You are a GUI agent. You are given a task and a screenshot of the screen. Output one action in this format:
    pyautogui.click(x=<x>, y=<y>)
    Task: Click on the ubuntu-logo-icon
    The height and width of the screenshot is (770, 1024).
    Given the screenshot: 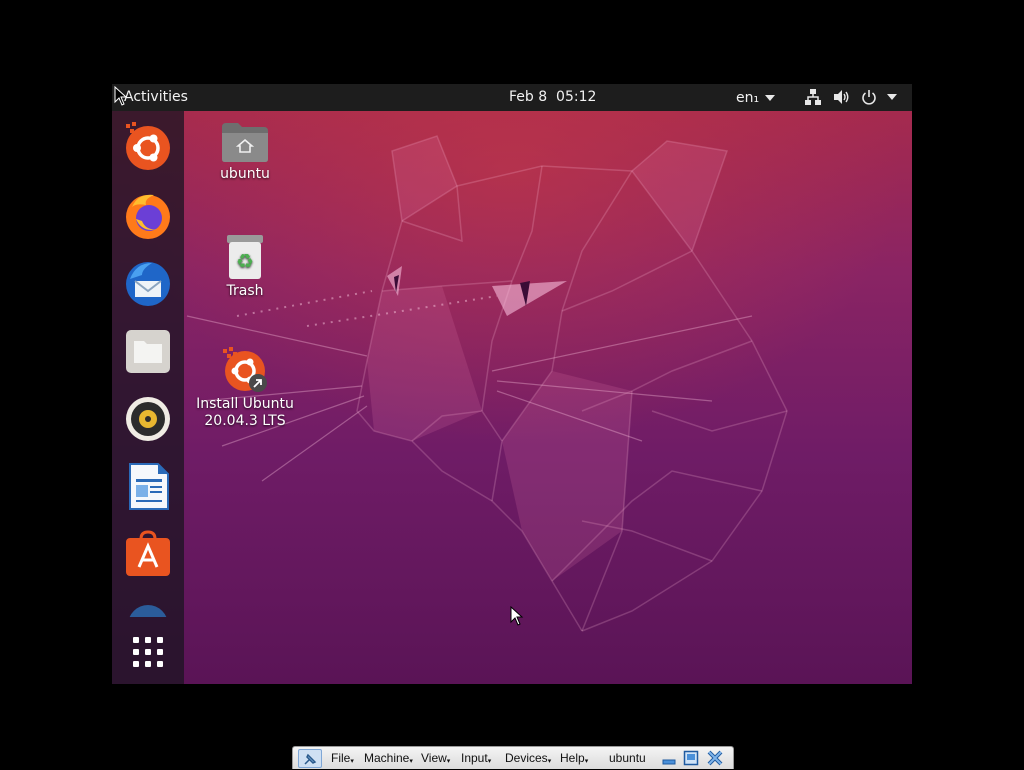 What is the action you would take?
    pyautogui.click(x=148, y=146)
    